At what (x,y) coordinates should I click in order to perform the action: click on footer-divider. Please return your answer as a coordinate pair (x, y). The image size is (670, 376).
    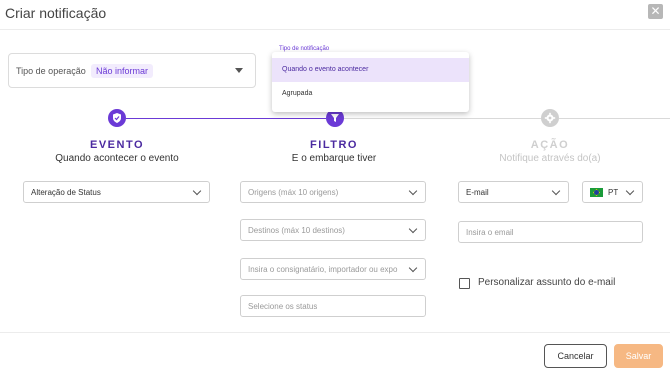
    Looking at the image, I should click on (335, 332).